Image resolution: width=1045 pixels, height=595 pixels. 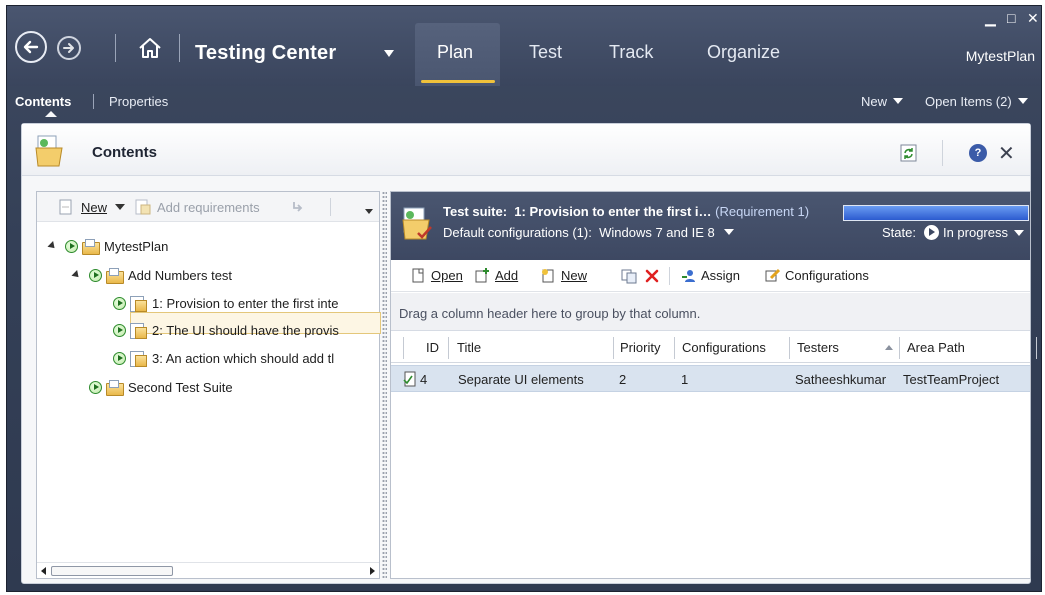 What do you see at coordinates (909, 153) in the screenshot?
I see `refresh-icon` at bounding box center [909, 153].